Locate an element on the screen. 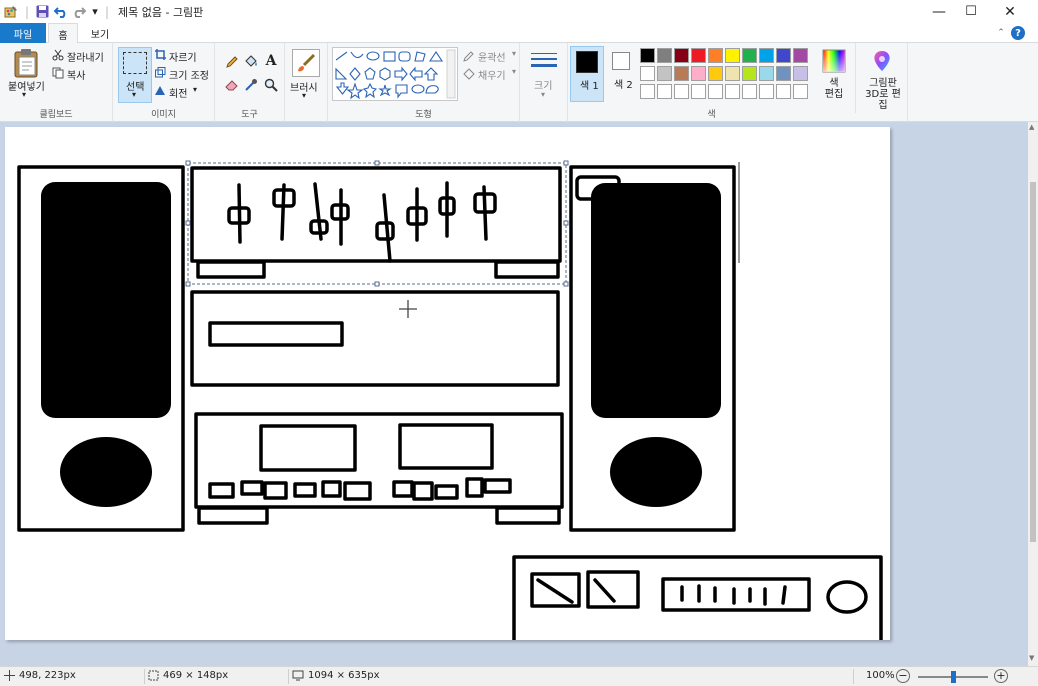 This screenshot has height=686, width=1038. tools-group: A 도구 is located at coordinates (250, 82).